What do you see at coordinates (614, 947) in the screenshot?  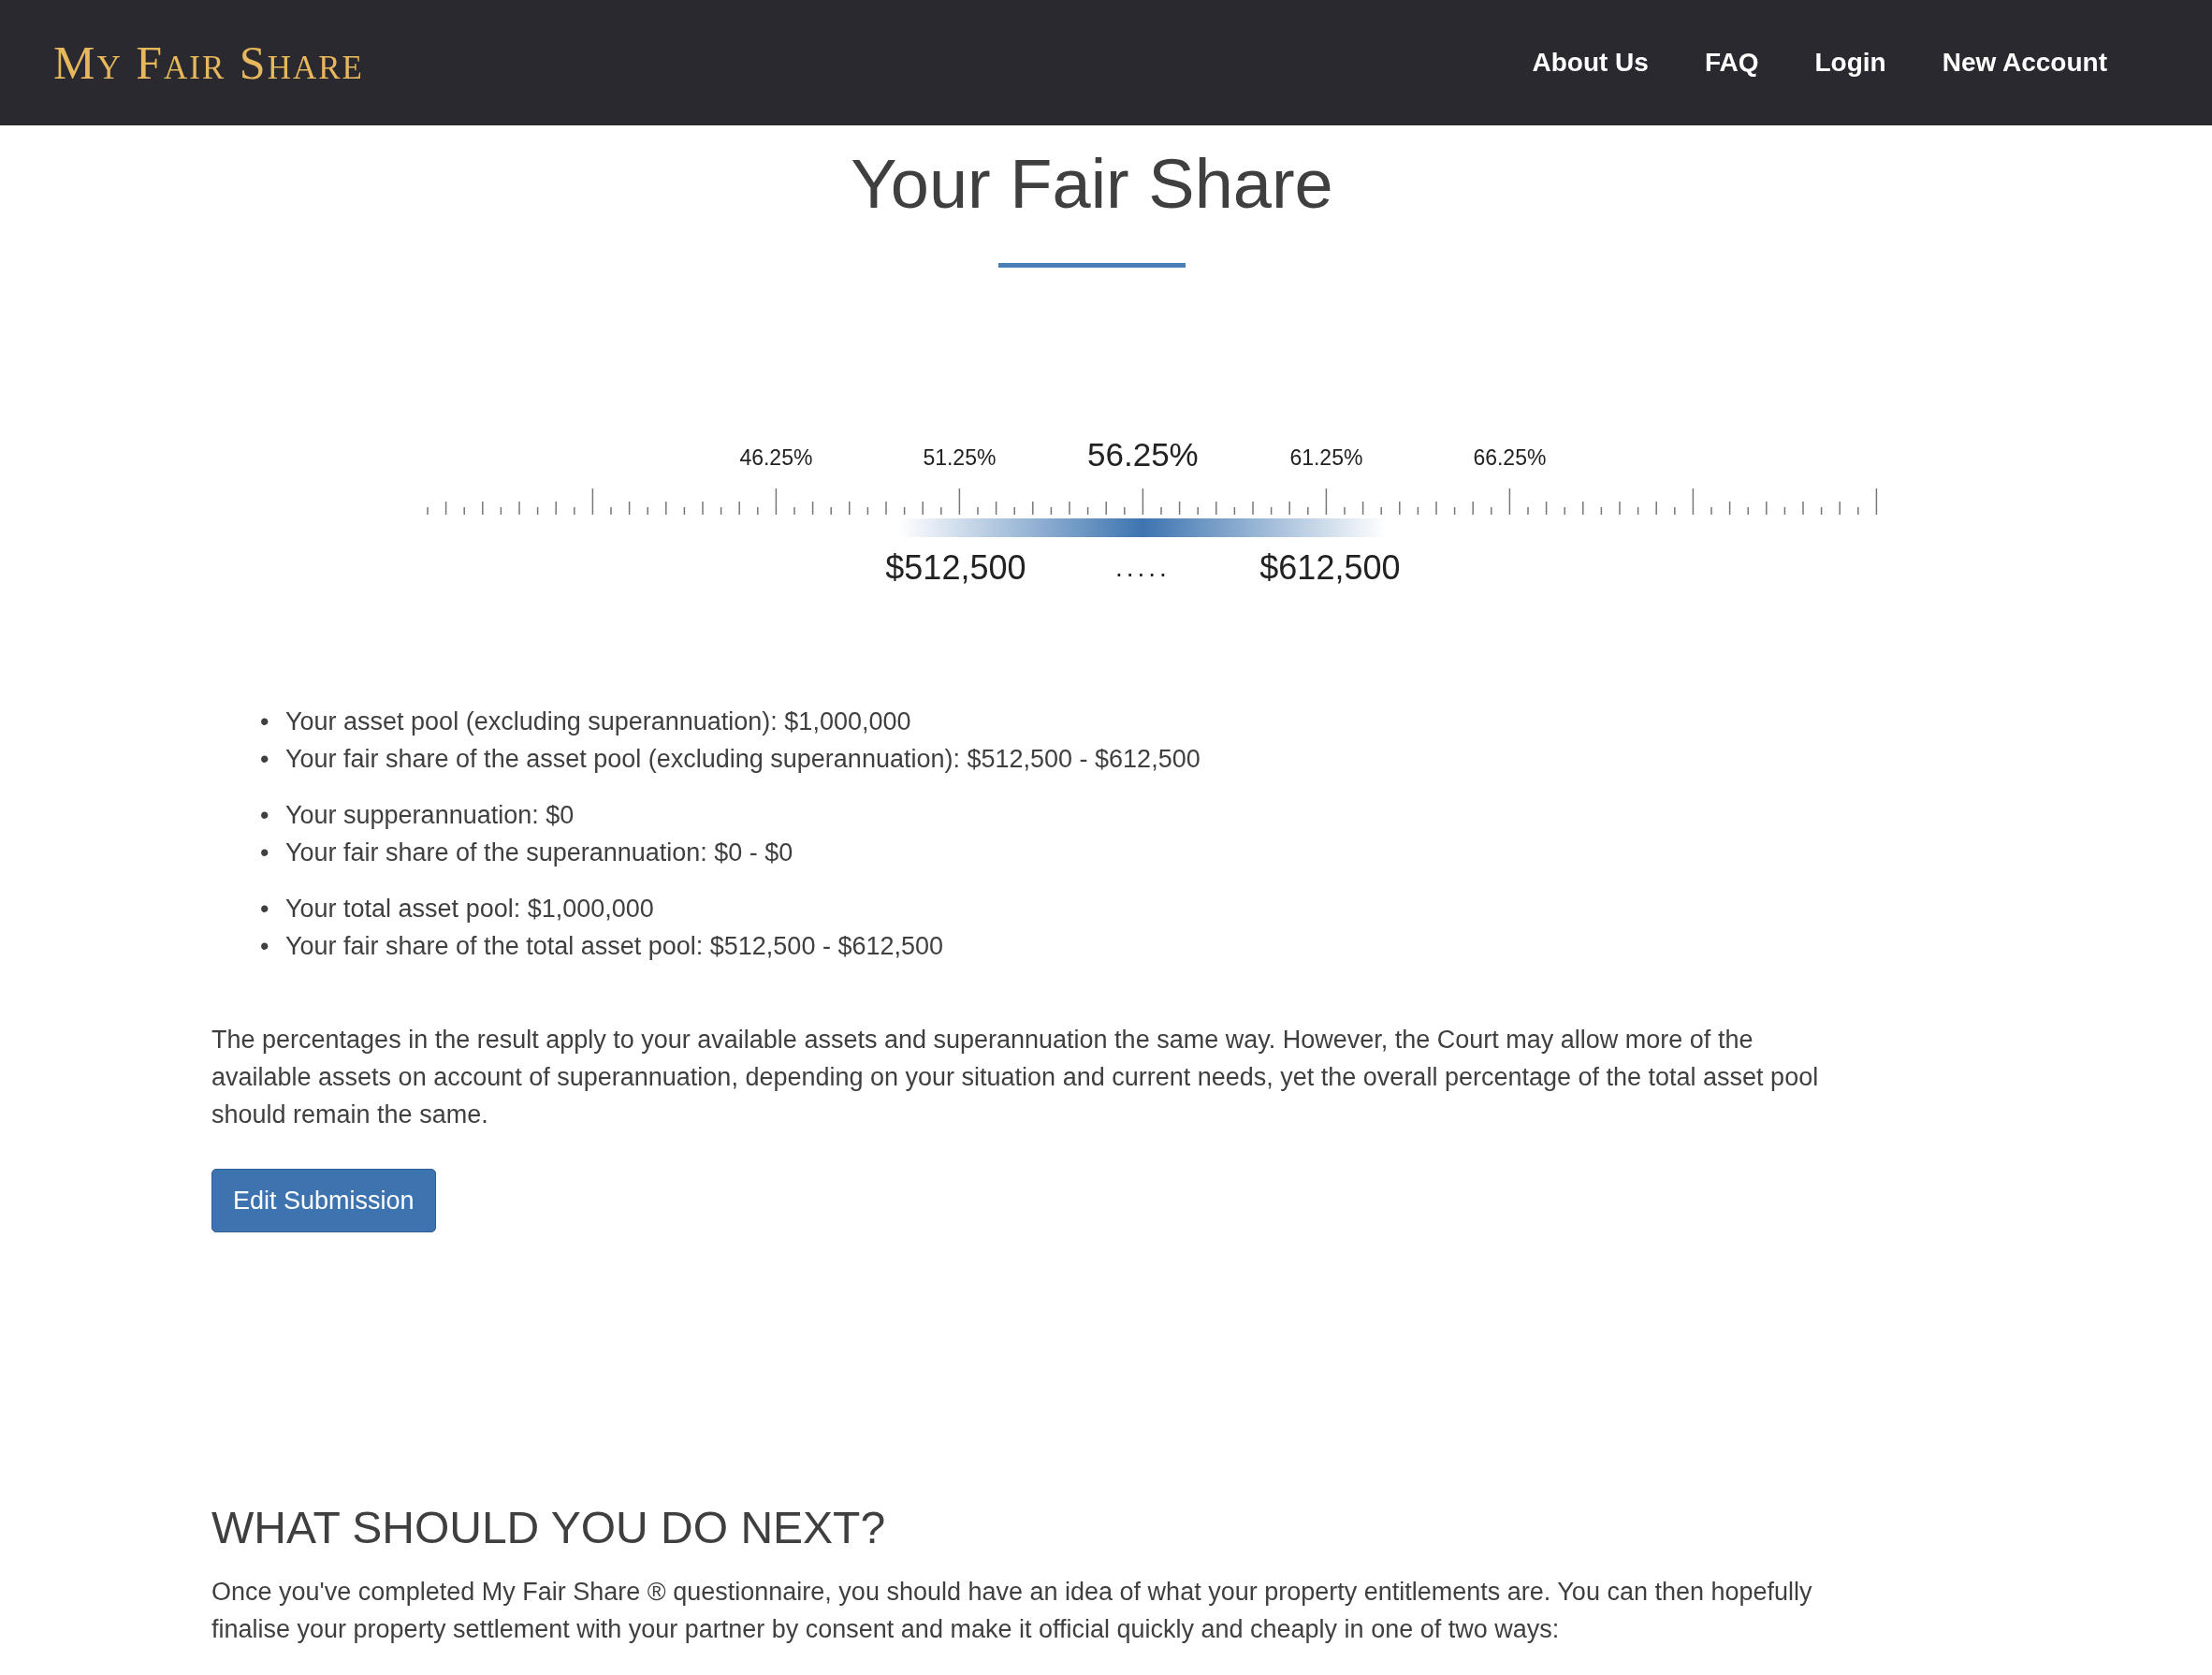 I see `summary-item: Your fair share of the total asset pool: $512,500 - $612,500` at bounding box center [614, 947].